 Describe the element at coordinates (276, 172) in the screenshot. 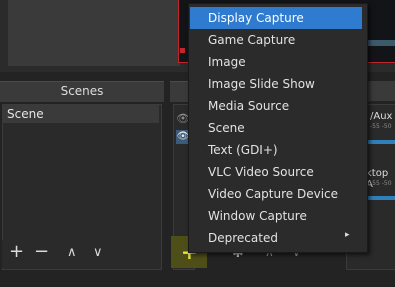

I see `menu-item-vlc-video-source: VLC Video Source` at that location.